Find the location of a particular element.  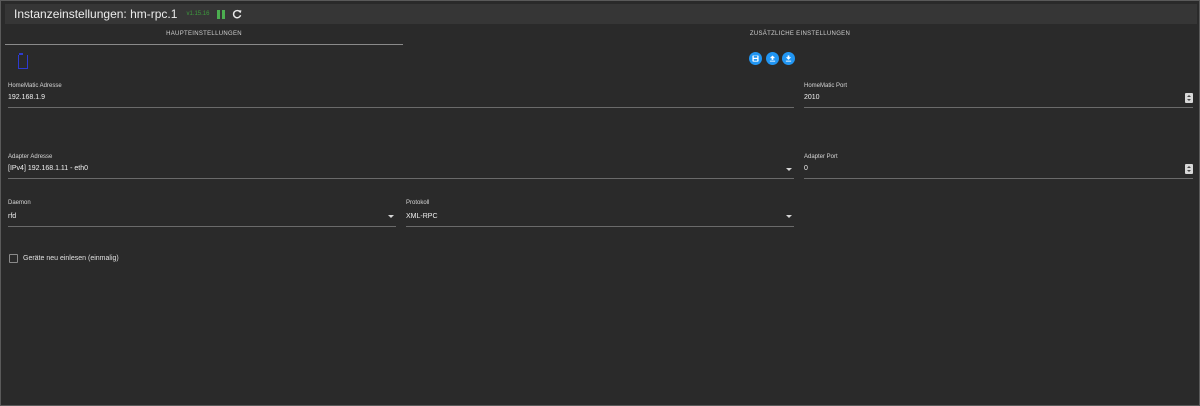

adapter-port-label: Adapter Port is located at coordinates (821, 157).